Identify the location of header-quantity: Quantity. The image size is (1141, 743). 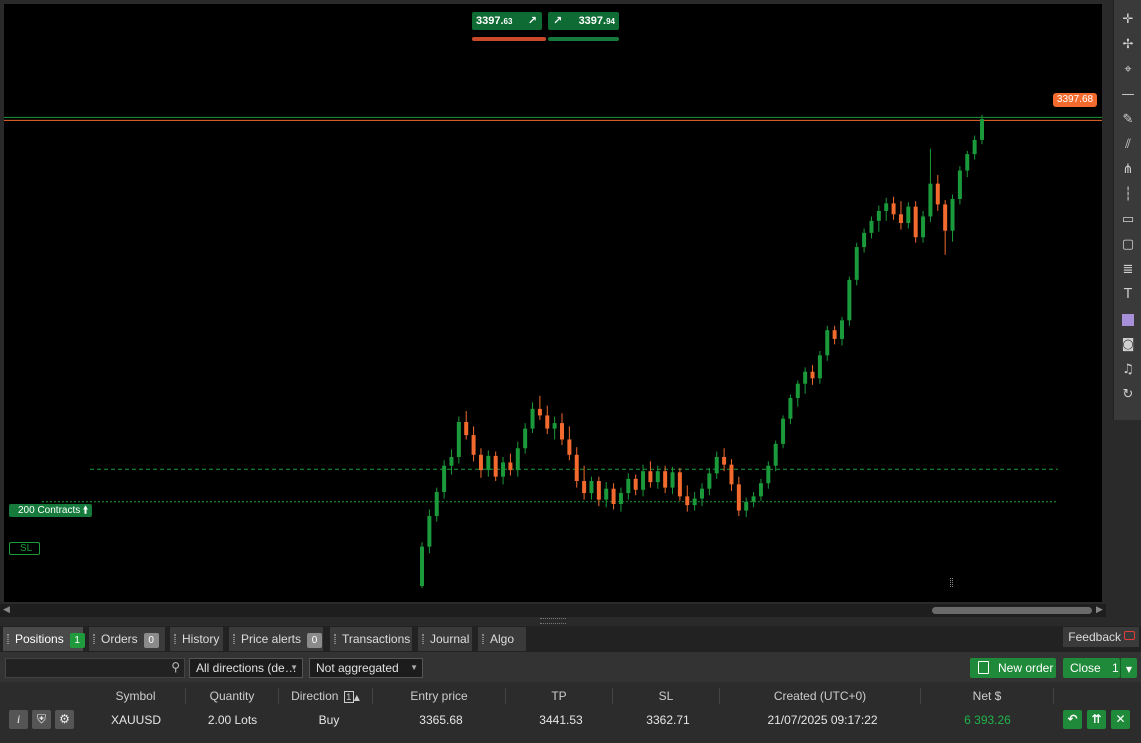
(232, 696).